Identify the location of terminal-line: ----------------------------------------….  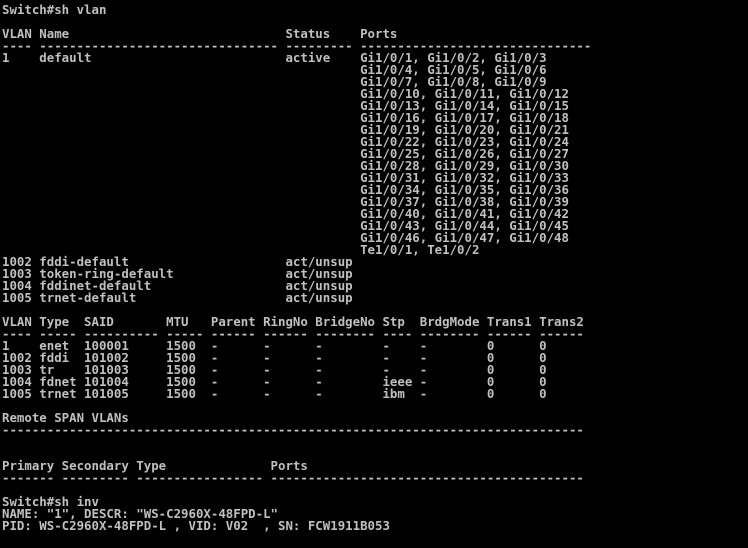
(293, 429).